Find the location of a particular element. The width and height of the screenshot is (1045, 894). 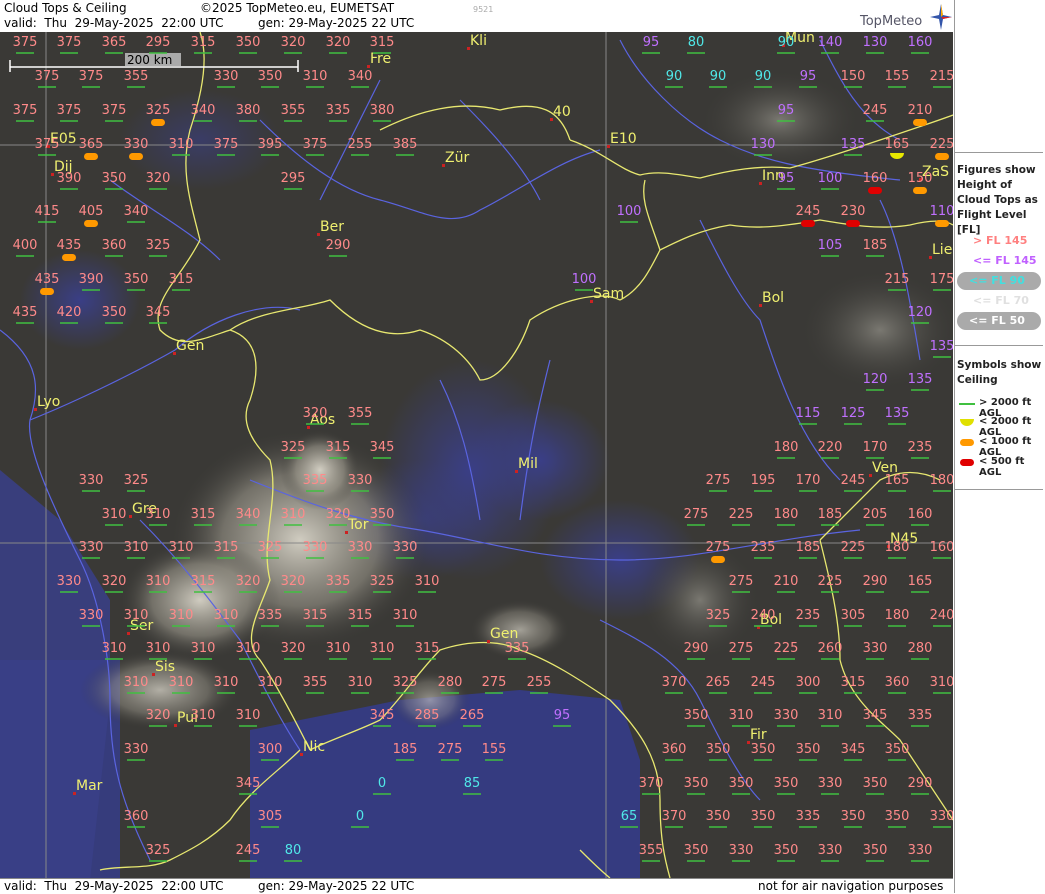

logo-text: TopMeteo is located at coordinates (891, 21).